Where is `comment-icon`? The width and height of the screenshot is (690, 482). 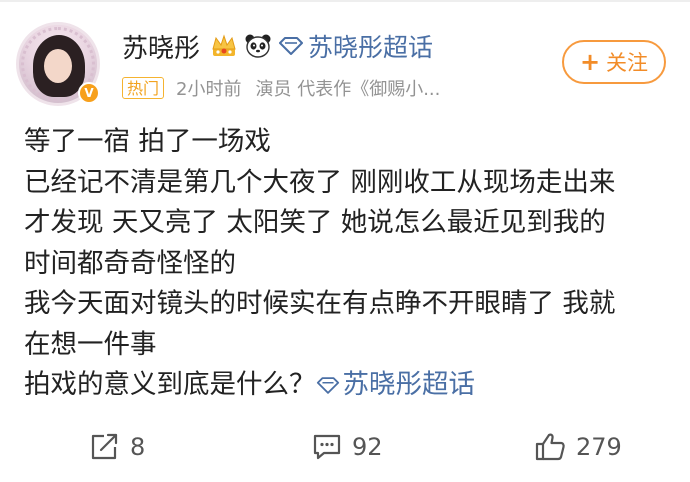
comment-icon is located at coordinates (327, 447).